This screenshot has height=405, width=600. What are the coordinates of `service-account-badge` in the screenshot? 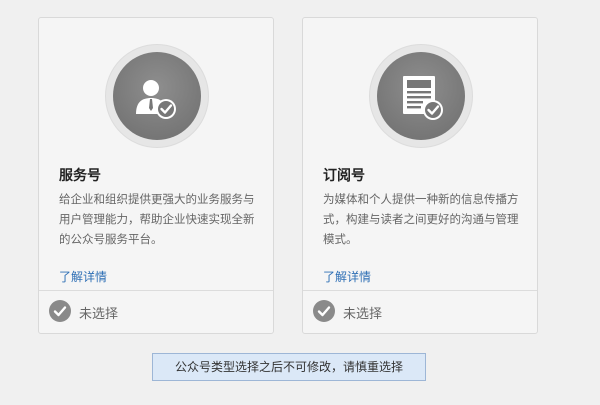 It's located at (157, 96).